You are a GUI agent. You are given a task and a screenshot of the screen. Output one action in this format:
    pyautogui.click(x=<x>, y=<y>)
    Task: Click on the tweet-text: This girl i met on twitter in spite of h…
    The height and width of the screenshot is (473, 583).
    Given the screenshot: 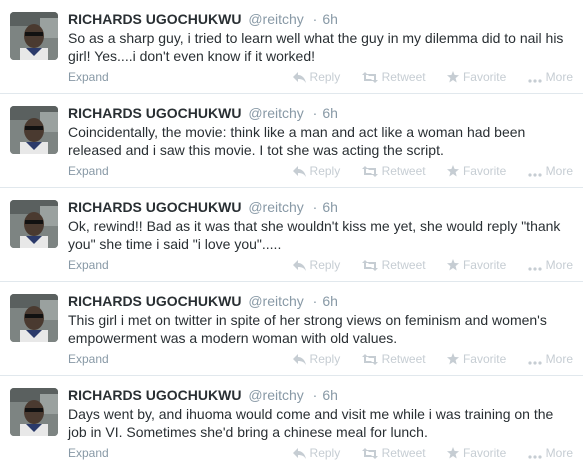 What is the action you would take?
    pyautogui.click(x=307, y=329)
    